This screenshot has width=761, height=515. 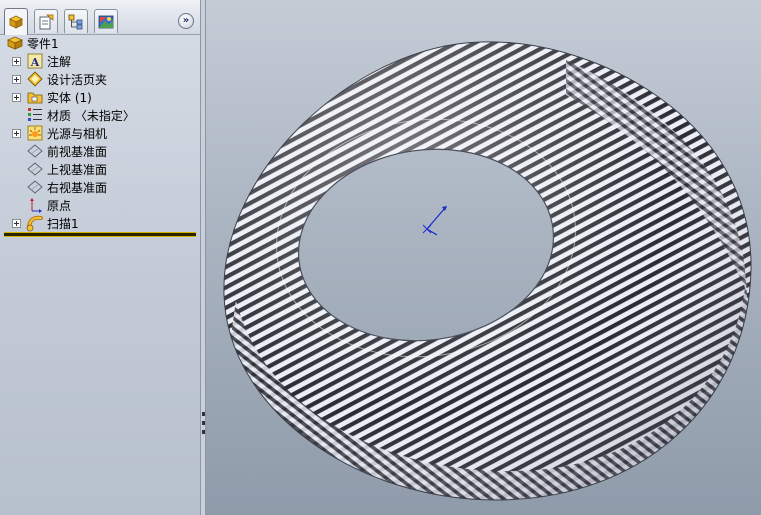 I want to click on tree-item-front-plane: 前视基准面, so click(x=100, y=151).